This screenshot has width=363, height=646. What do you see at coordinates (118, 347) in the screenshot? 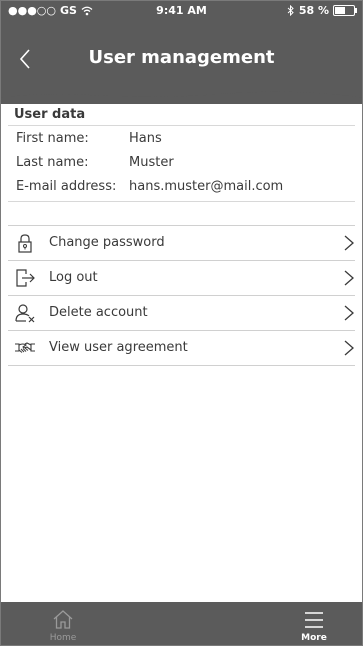
I see `menu-label: View user agreement` at bounding box center [118, 347].